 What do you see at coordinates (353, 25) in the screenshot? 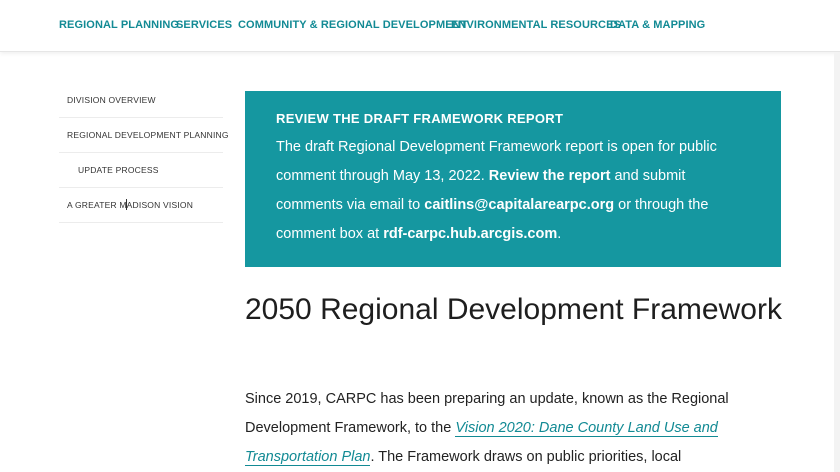
I see `nav-community-regional-development: COMMUNITY & REGIONAL DEVELOPMENT` at bounding box center [353, 25].